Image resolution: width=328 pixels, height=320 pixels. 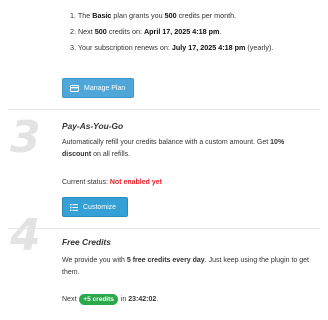 I want to click on text: Next, so click(x=70, y=299).